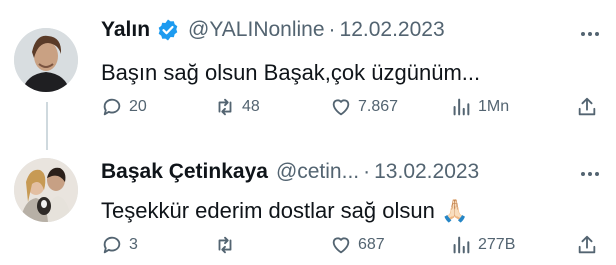 This screenshot has width=616, height=265. Describe the element at coordinates (138, 106) in the screenshot. I see `reply-count: 20` at that location.